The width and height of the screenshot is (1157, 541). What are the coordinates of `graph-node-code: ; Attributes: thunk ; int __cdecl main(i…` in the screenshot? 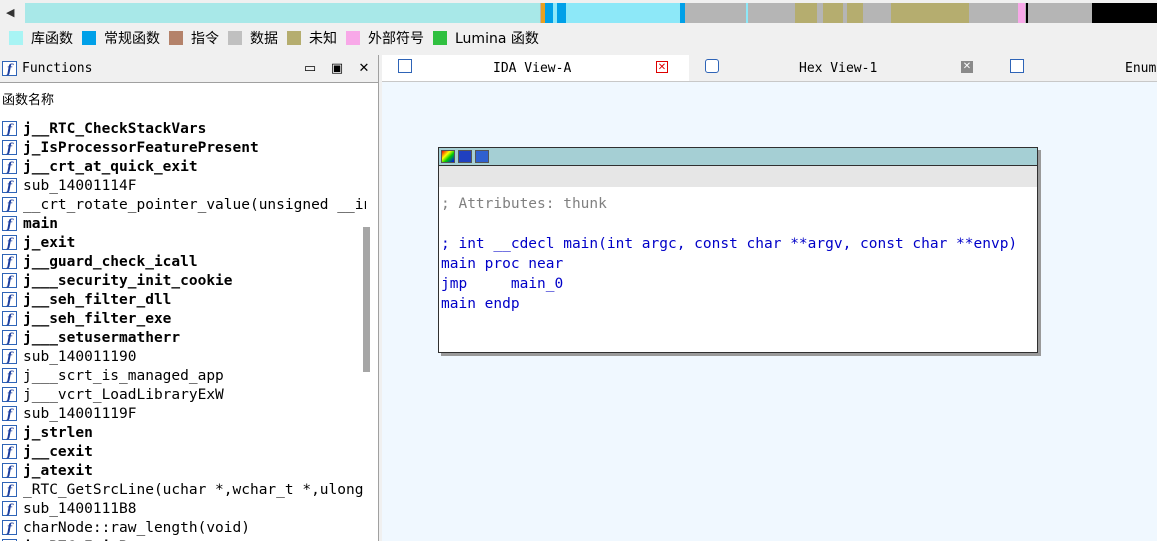 It's located at (738, 250).